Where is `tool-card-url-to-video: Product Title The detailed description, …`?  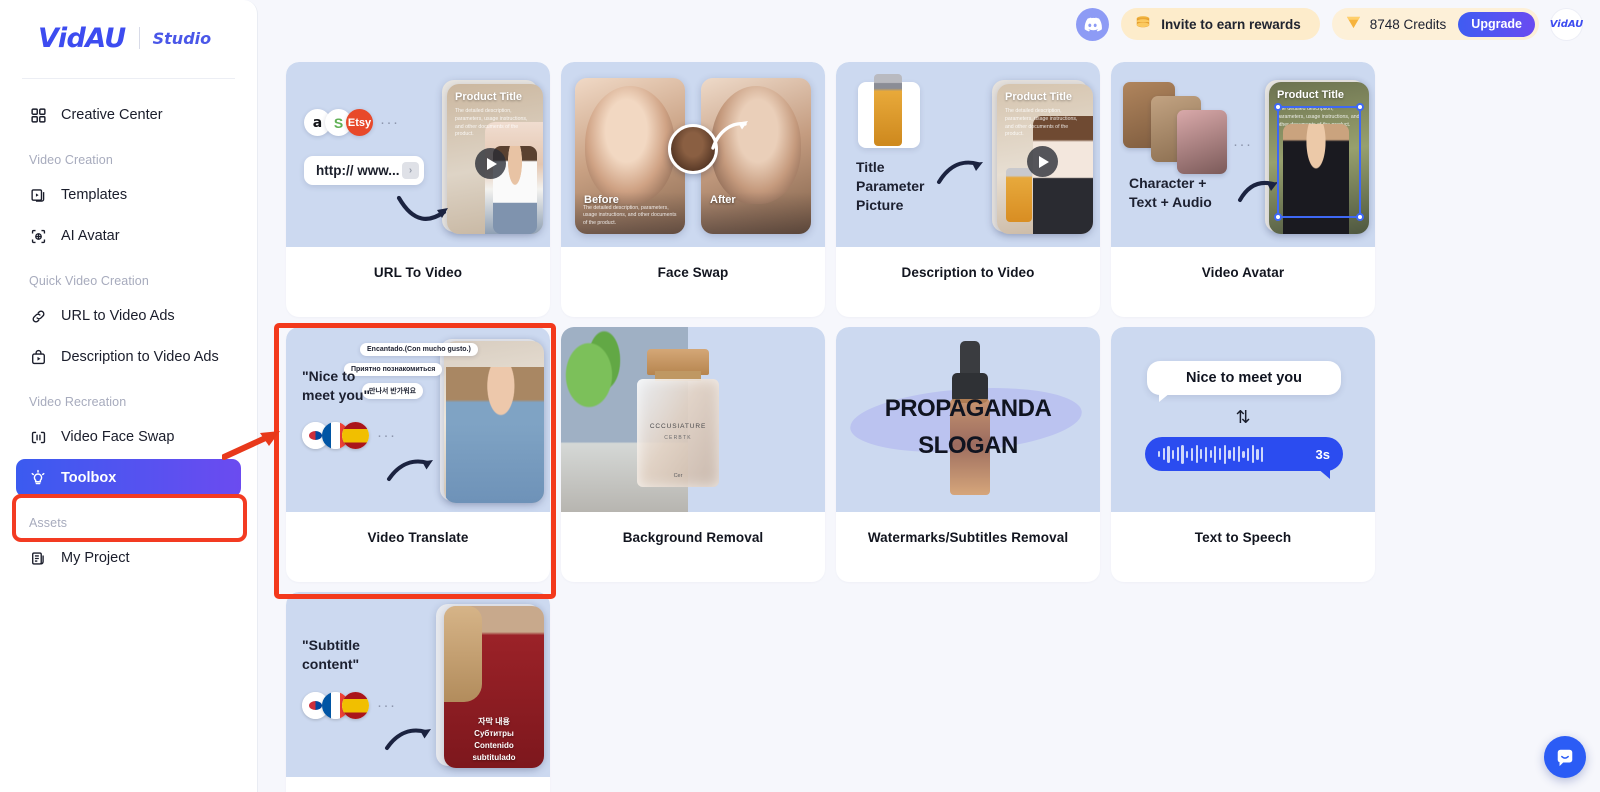 tool-card-url-to-video: Product Title The detailed description, … is located at coordinates (418, 189).